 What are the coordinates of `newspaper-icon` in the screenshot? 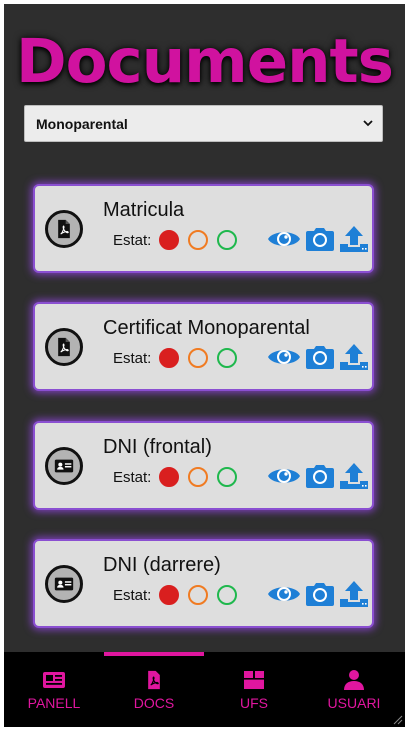 It's located at (54, 680).